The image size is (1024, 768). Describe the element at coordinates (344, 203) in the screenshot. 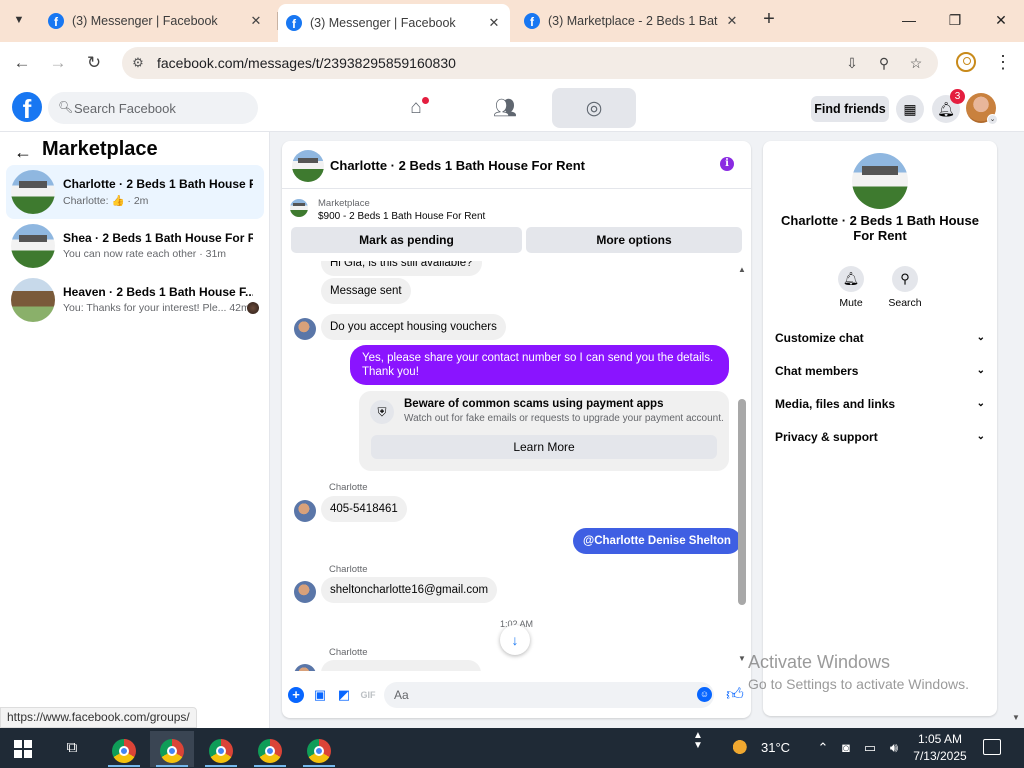

I see `marketplace-label: Marketplace` at that location.